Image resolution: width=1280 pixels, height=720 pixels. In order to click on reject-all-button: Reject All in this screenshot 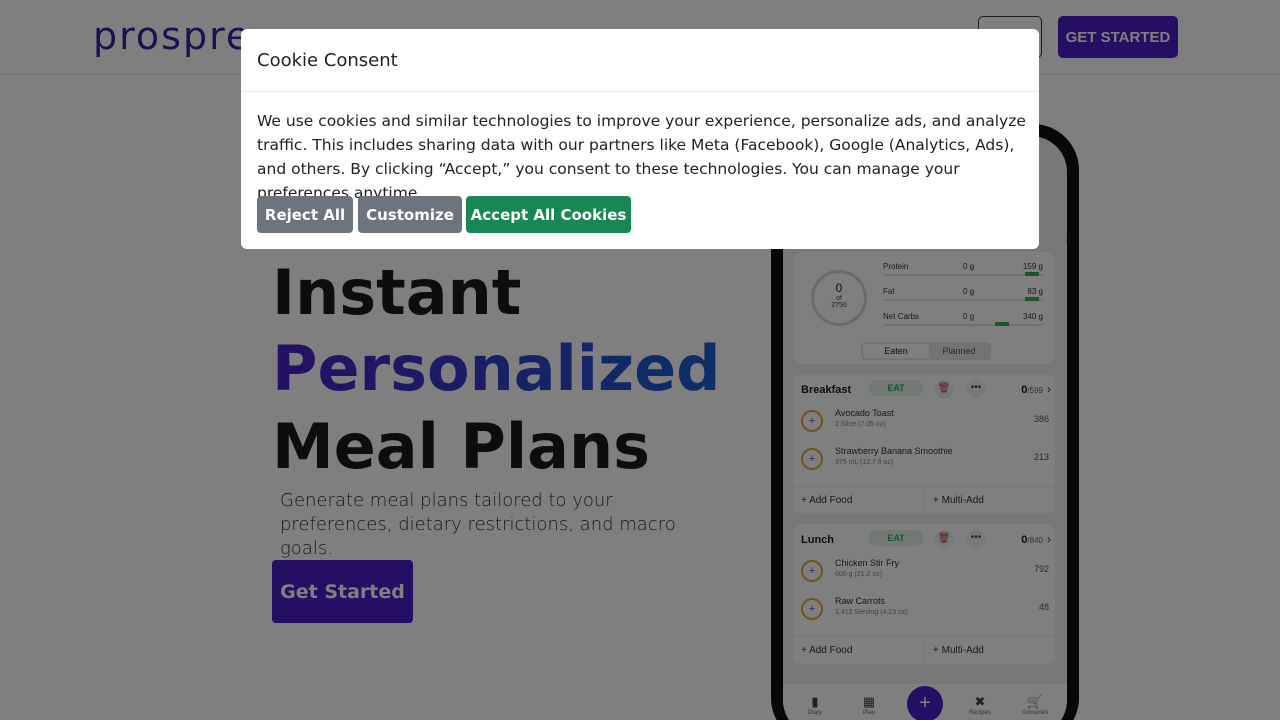, I will do `click(305, 214)`.